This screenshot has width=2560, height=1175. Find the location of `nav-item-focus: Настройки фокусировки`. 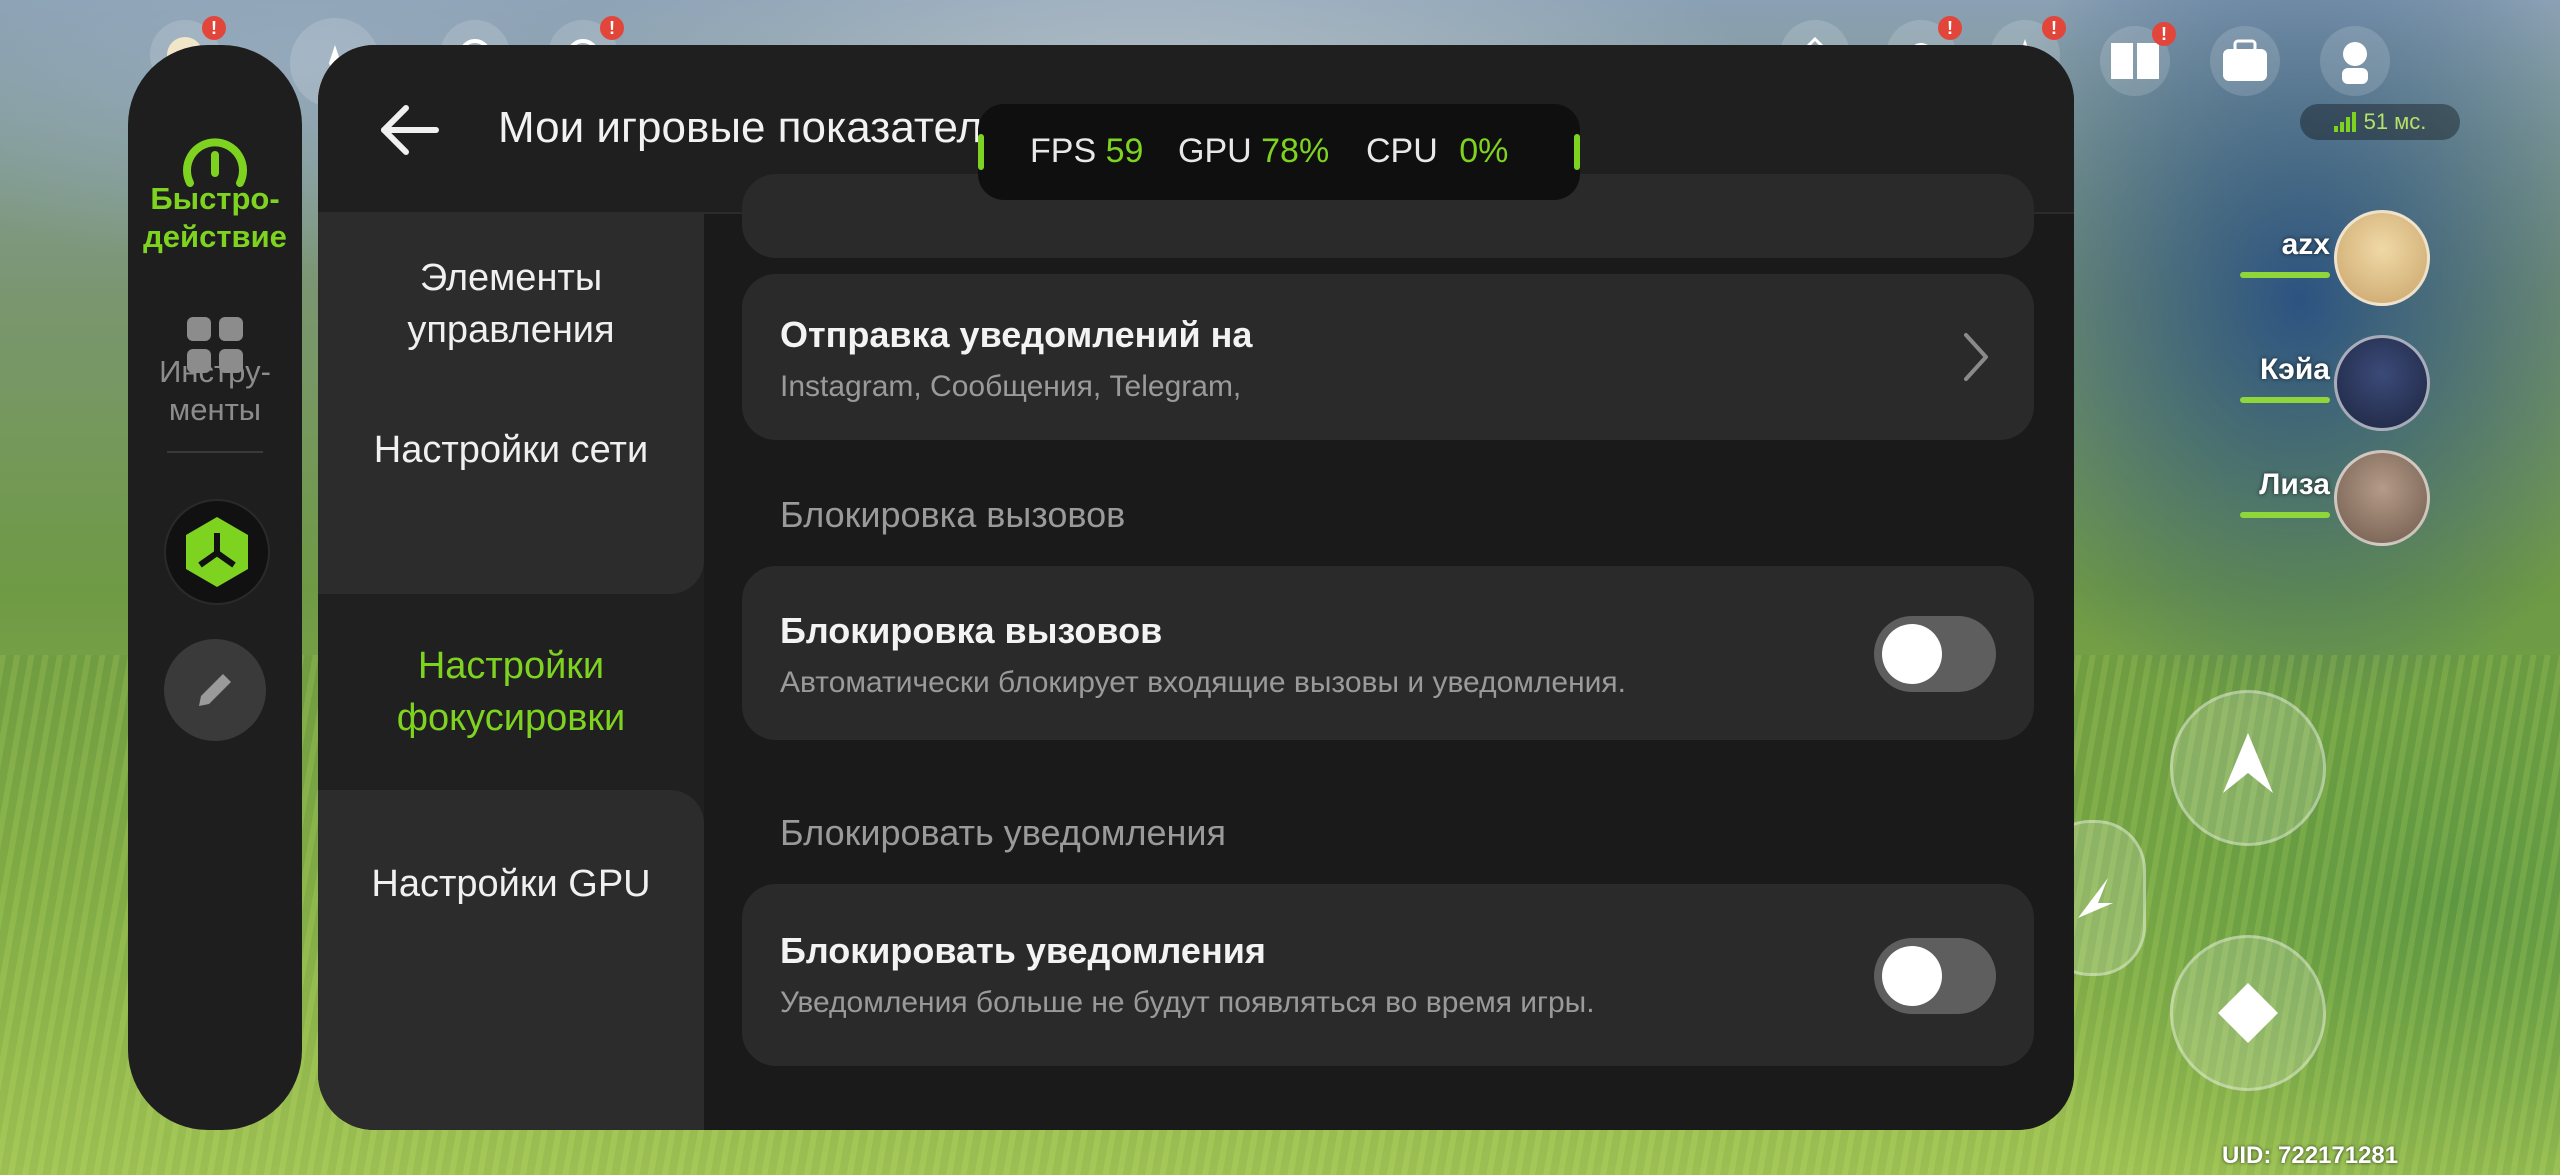

nav-item-focus: Настройки фокусировки is located at coordinates (511, 692).